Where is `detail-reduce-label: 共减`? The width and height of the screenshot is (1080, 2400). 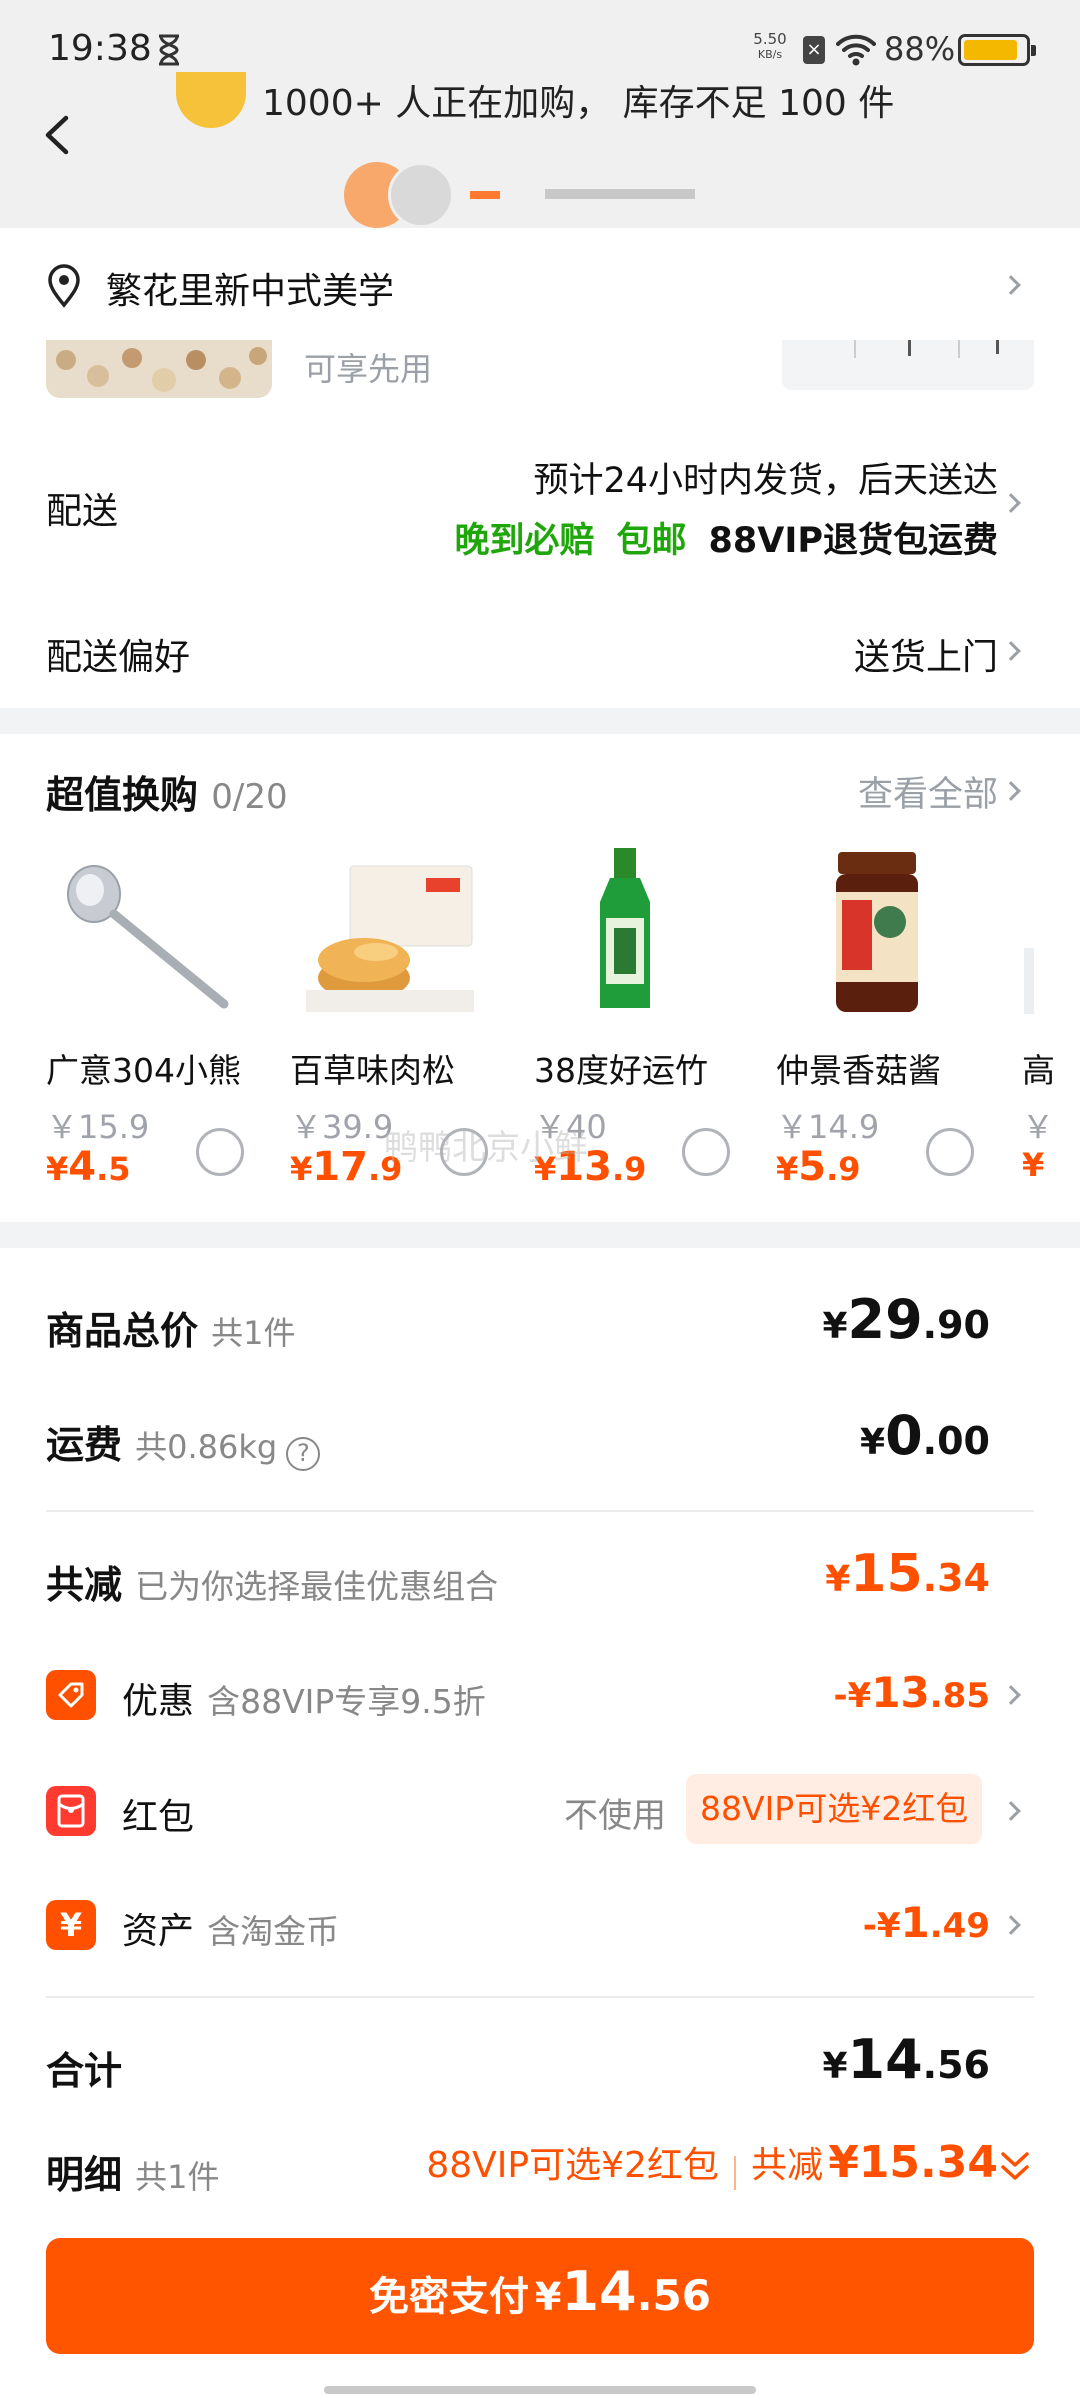
detail-reduce-label: 共减 is located at coordinates (787, 2165).